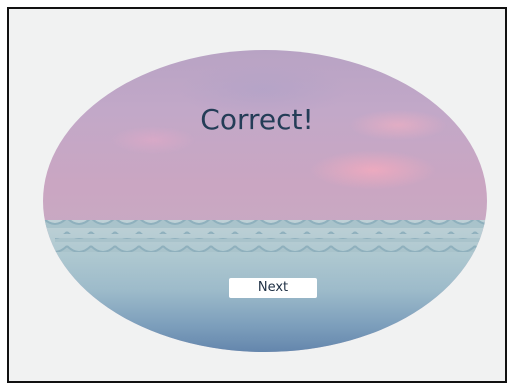 The height and width of the screenshot is (392, 514). Describe the element at coordinates (265, 236) in the screenshot. I see `waves-decoration` at that location.